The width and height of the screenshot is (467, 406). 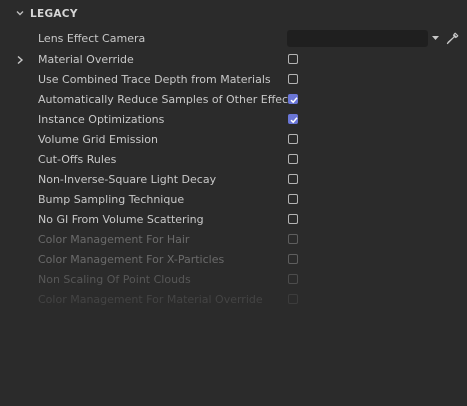 I want to click on lens-effect-camera-label: Lens Effect Camera, so click(x=92, y=38).